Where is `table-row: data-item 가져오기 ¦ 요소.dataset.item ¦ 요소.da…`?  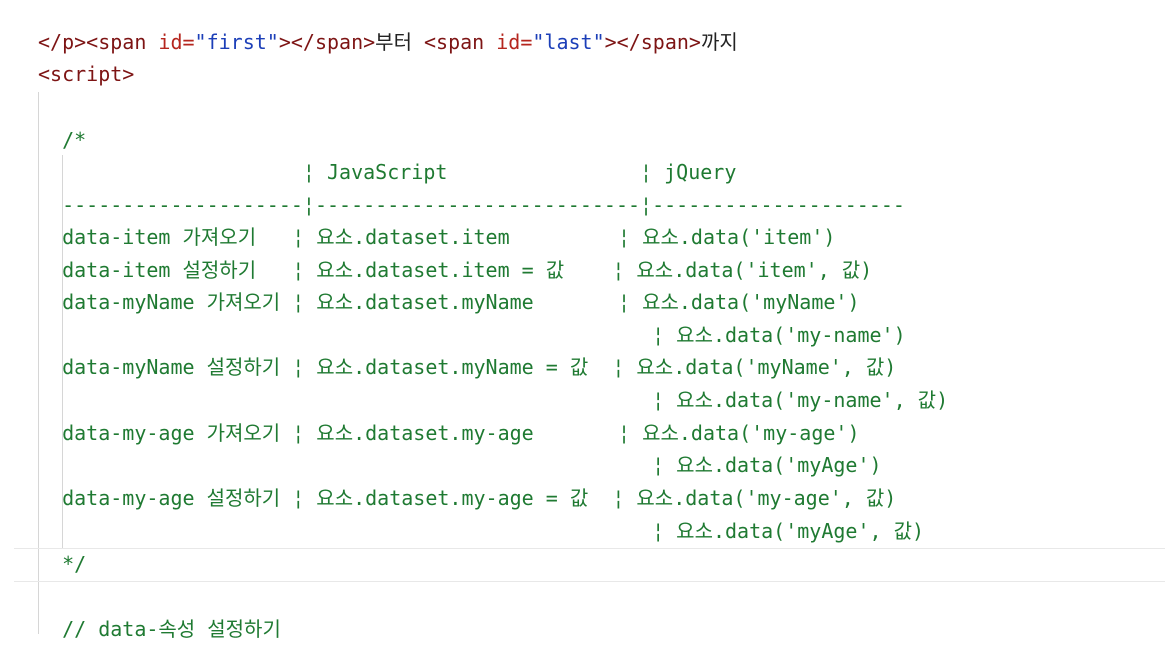
table-row: data-item 가져오기 ¦ 요소.dataset.item ¦ 요소.da… is located at coordinates (437, 237).